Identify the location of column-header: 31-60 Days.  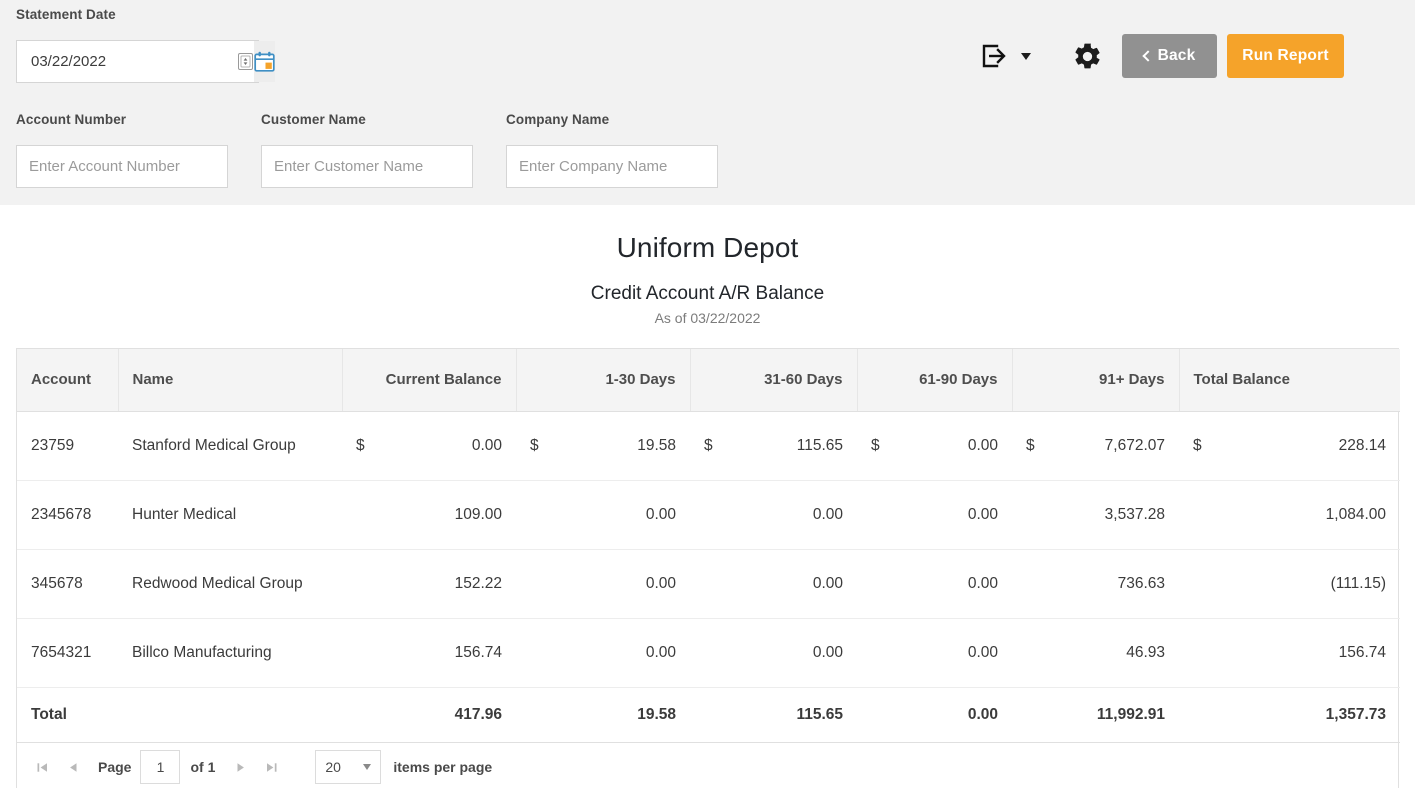
(774, 380).